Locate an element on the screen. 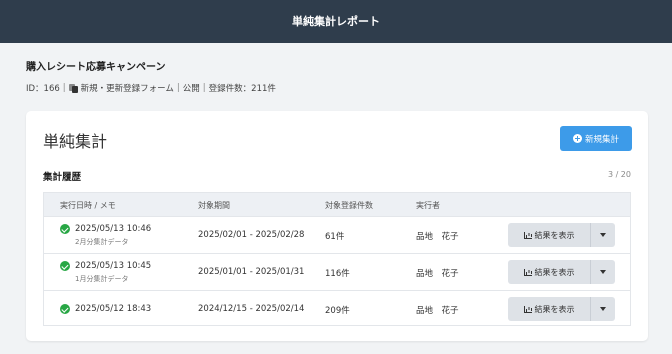 This screenshot has height=354, width=672. row-memo: 1月分集計データ is located at coordinates (102, 279).